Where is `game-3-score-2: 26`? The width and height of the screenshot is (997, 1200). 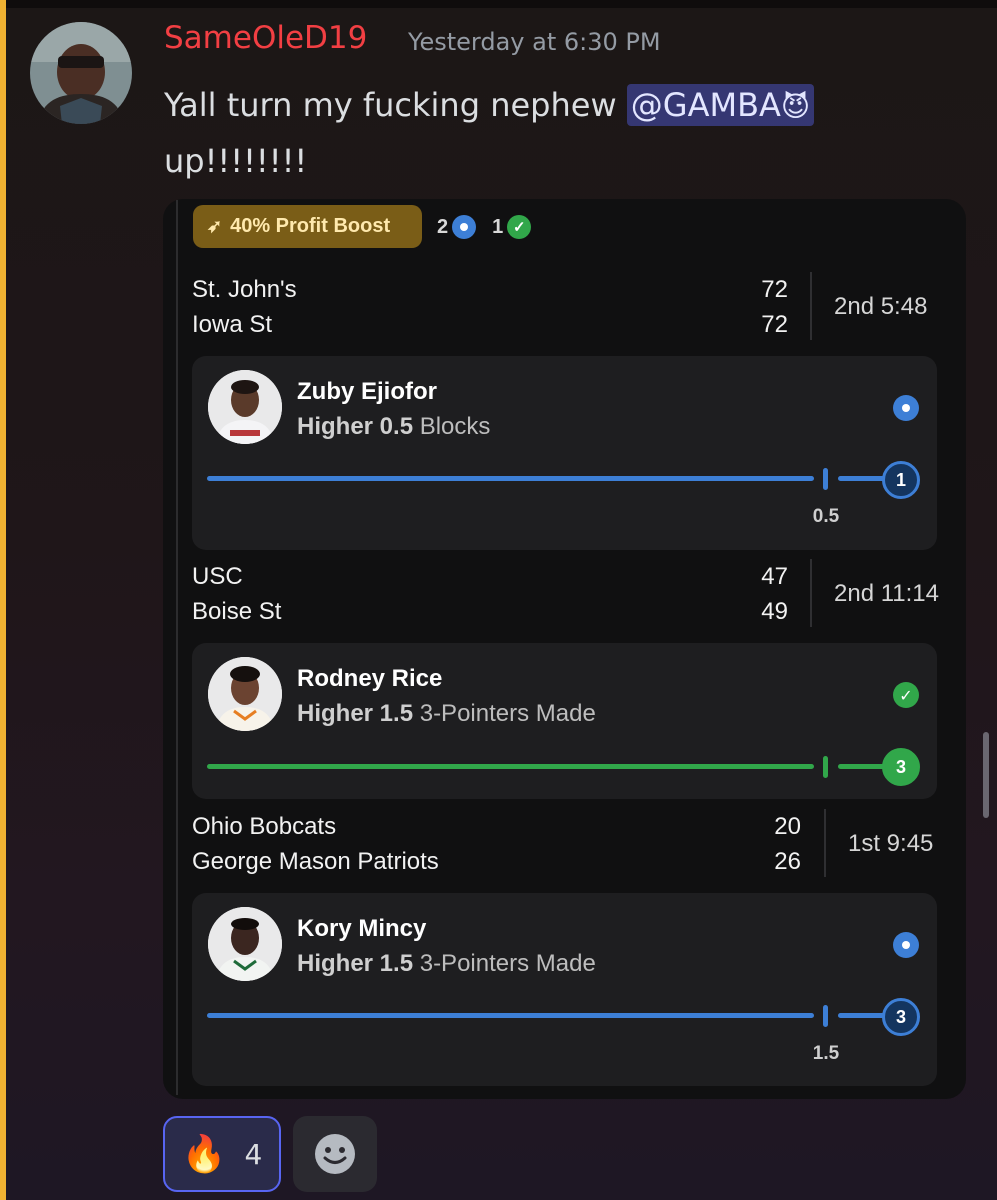 game-3-score-2: 26 is located at coordinates (787, 861).